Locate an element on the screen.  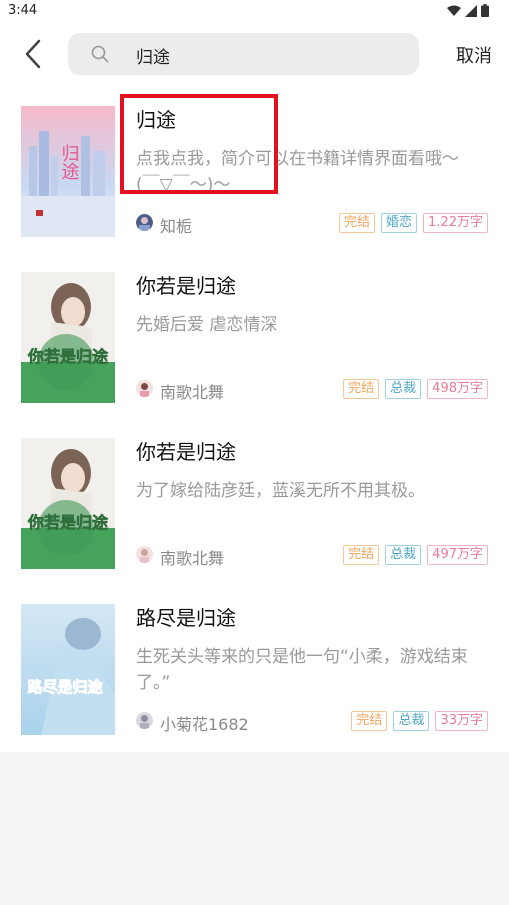
book-cover-title: 归途 is located at coordinates (69, 162).